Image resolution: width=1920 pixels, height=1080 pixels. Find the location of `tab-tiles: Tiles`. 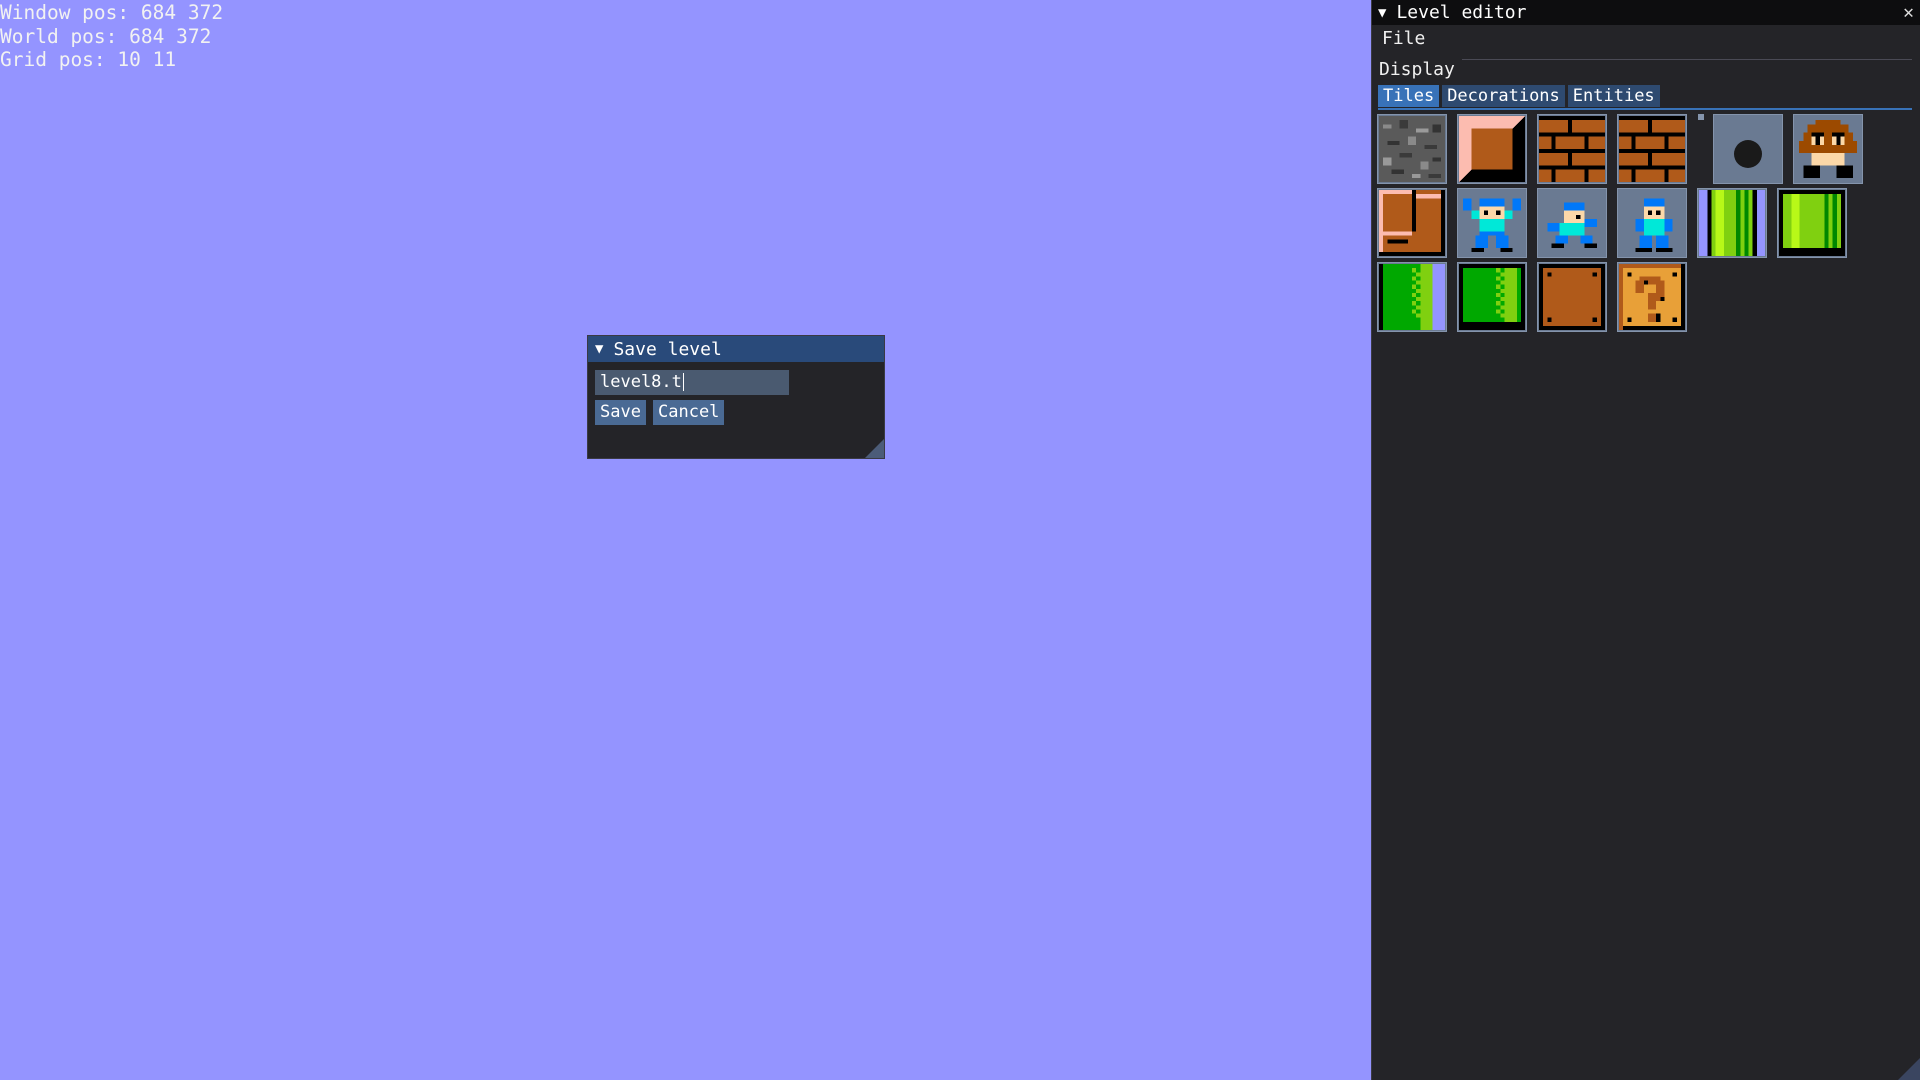

tab-tiles: Tiles is located at coordinates (1409, 96).